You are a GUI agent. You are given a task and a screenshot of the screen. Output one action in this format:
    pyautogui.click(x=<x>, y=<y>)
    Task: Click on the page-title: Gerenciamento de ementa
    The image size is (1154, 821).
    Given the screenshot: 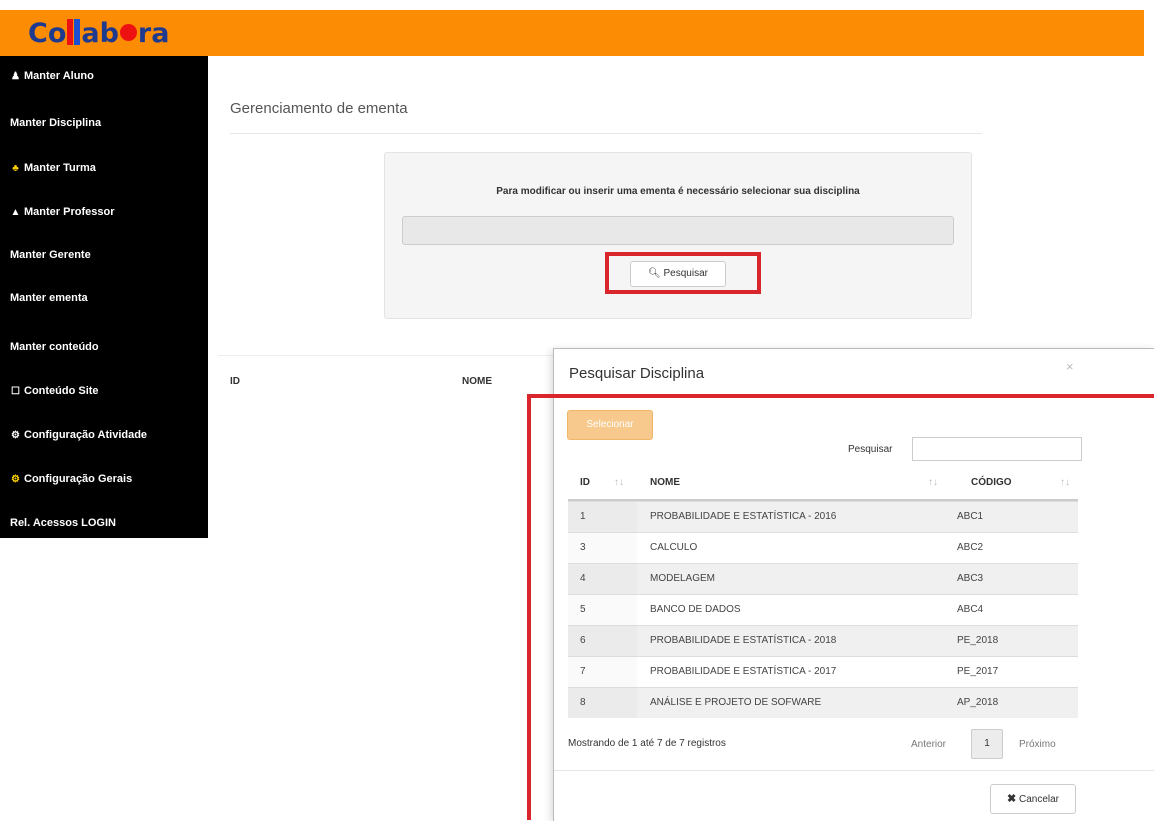 What is the action you would take?
    pyautogui.click(x=319, y=108)
    